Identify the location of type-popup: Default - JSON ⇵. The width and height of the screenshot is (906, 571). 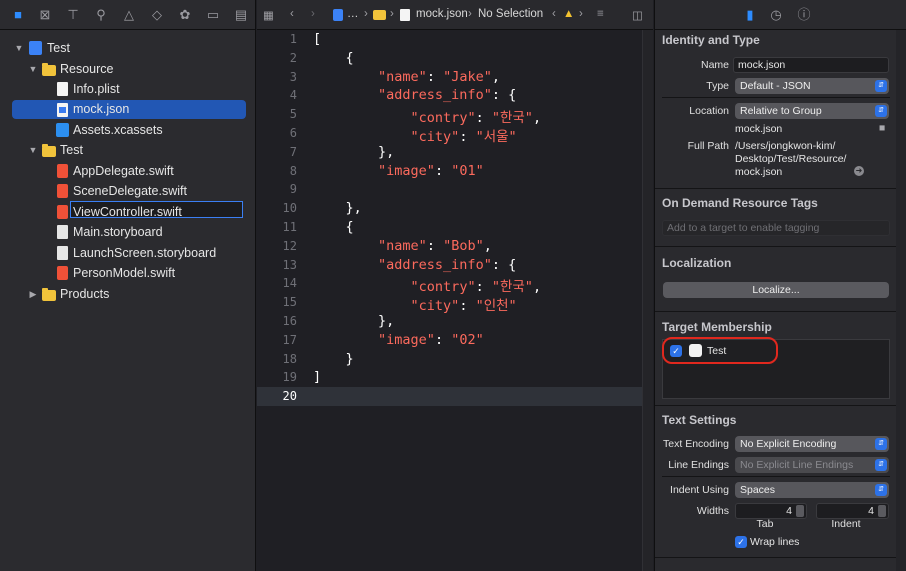
(812, 86).